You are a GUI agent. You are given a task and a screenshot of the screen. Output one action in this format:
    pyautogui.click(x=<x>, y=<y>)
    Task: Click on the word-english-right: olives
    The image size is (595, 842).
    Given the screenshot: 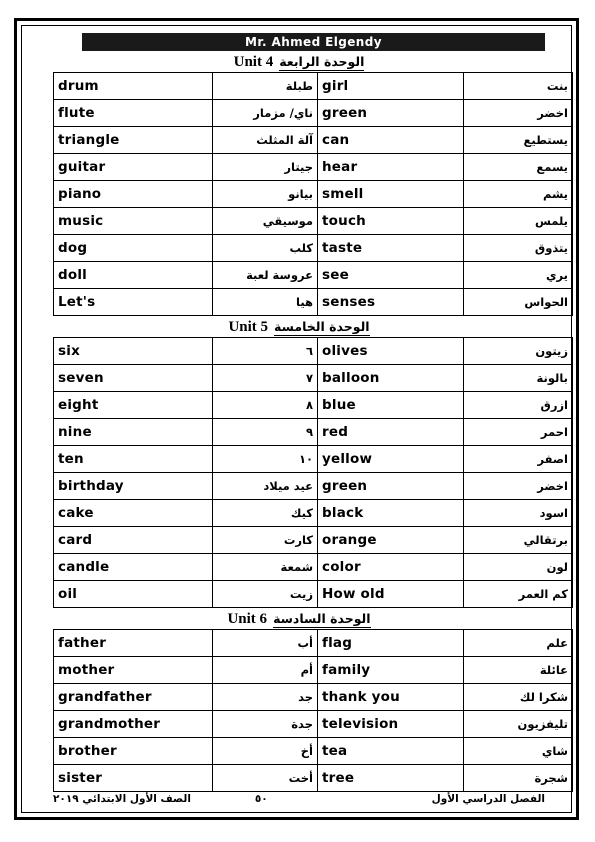 What is the action you would take?
    pyautogui.click(x=390, y=351)
    